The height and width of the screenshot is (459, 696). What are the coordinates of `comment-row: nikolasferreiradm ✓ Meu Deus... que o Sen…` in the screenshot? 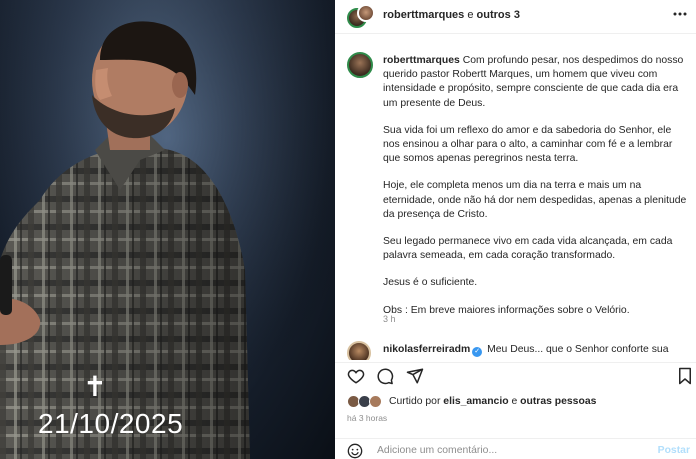 It's located at (515, 349).